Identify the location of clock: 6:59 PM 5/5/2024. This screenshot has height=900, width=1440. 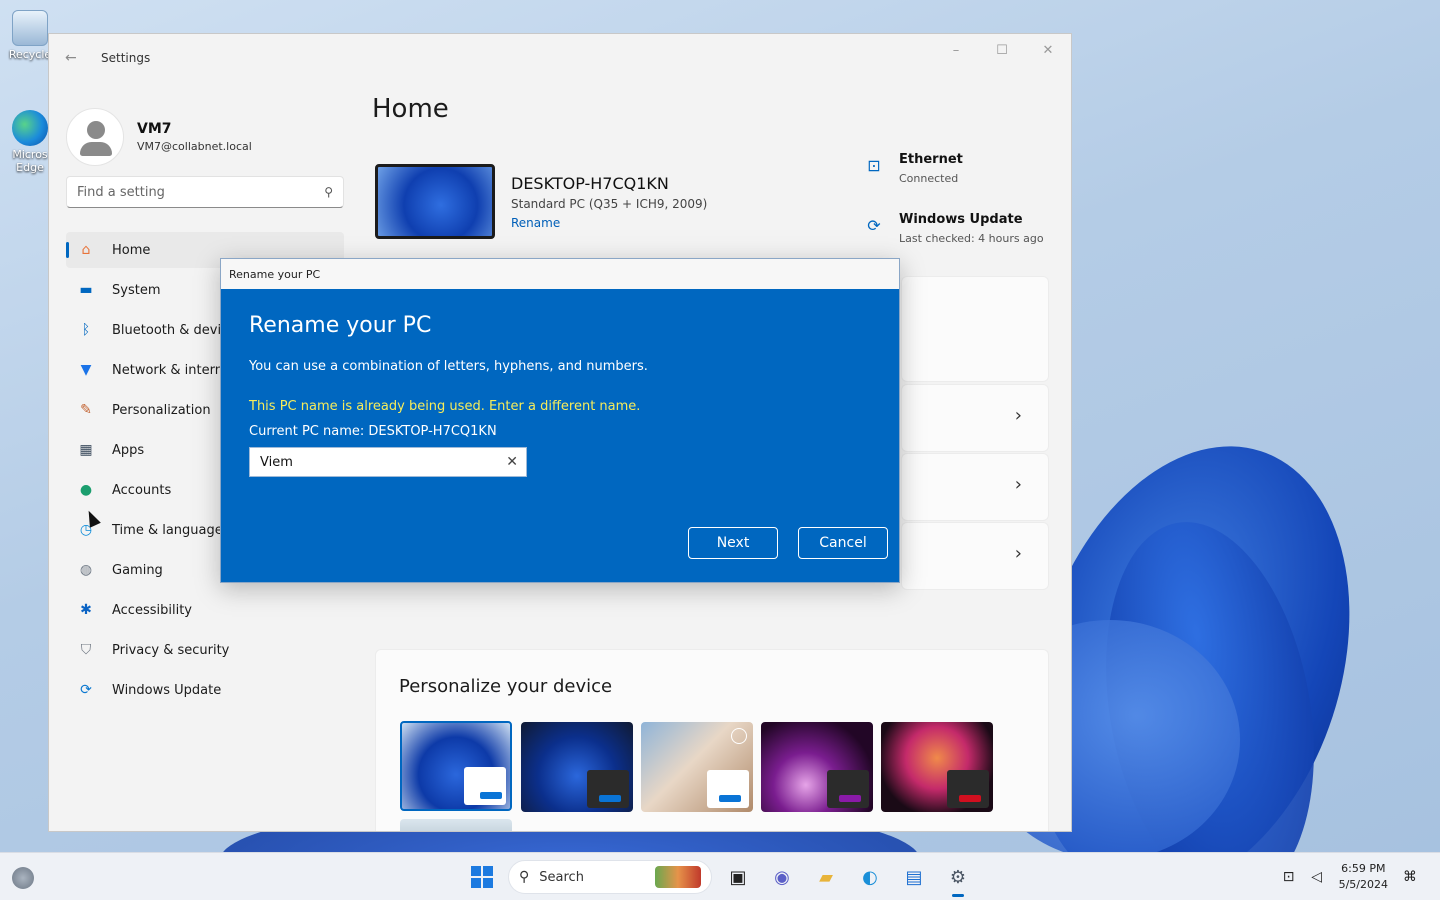
(1363, 877).